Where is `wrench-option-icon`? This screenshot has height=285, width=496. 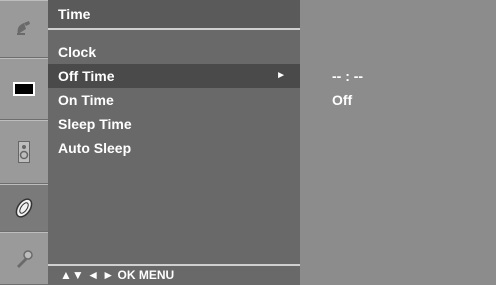 wrench-option-icon is located at coordinates (25, 258).